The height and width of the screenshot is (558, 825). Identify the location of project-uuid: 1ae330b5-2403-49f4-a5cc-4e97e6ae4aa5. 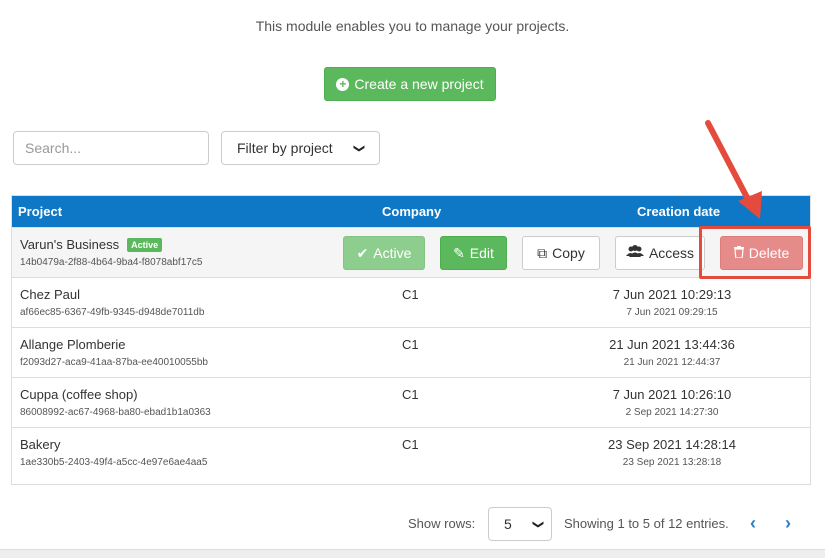
(114, 462).